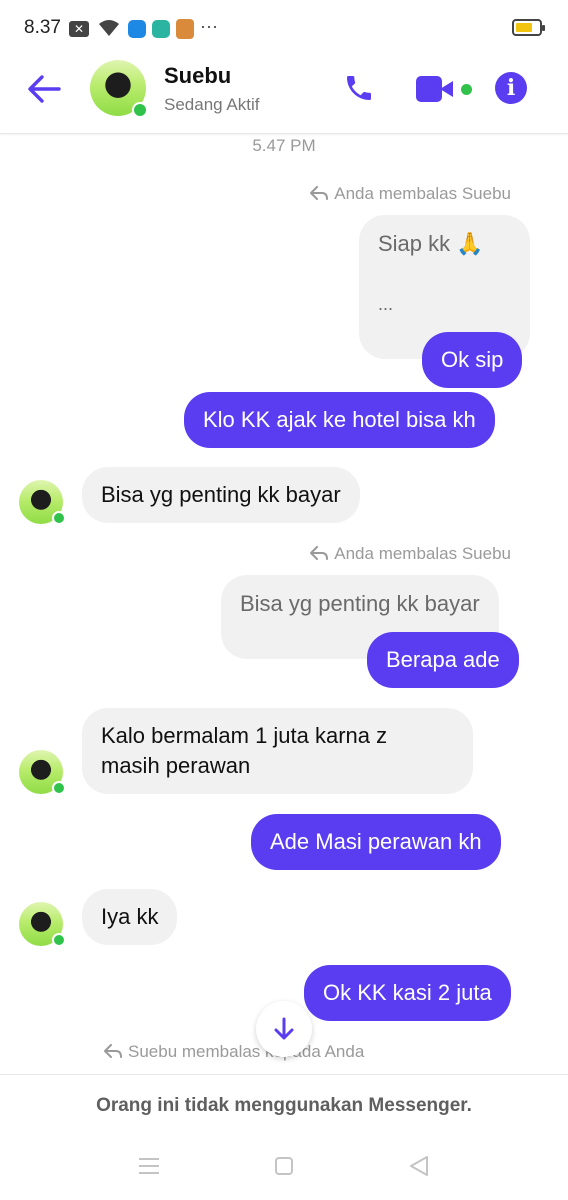 This screenshot has height=1200, width=568. I want to click on quoted-message-text: Siap kk 🙏, so click(431, 243).